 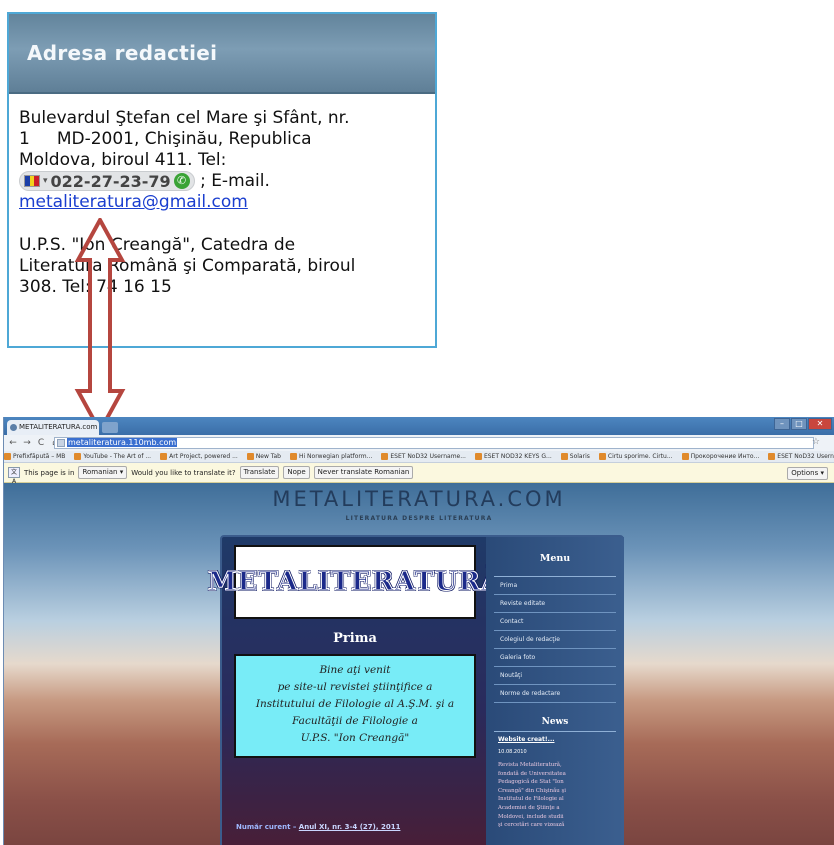 What do you see at coordinates (34, 456) in the screenshot?
I see `bookmark-item: Prefixfăpută – MB` at bounding box center [34, 456].